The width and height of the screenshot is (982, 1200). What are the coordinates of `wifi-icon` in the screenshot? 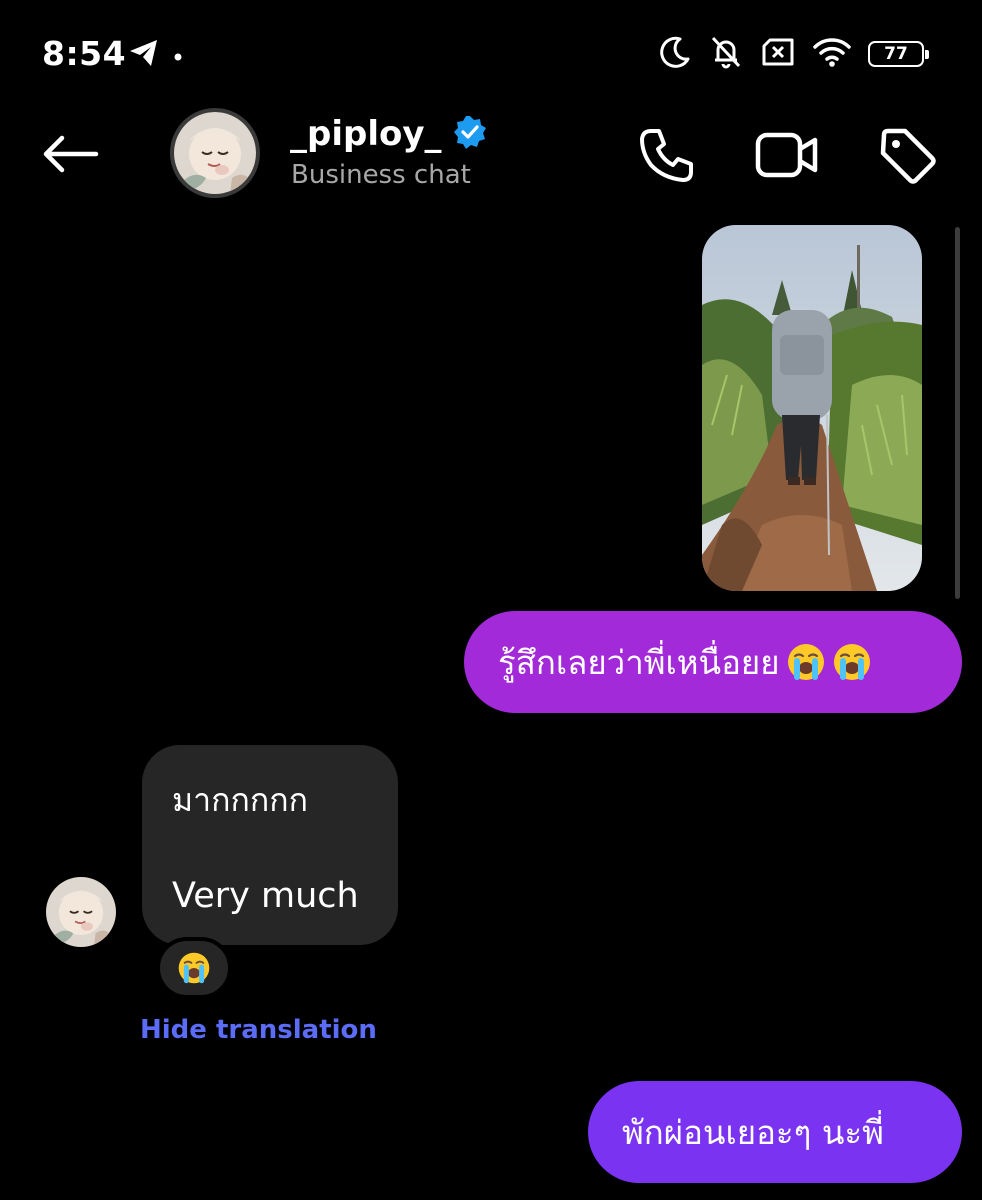 It's located at (832, 54).